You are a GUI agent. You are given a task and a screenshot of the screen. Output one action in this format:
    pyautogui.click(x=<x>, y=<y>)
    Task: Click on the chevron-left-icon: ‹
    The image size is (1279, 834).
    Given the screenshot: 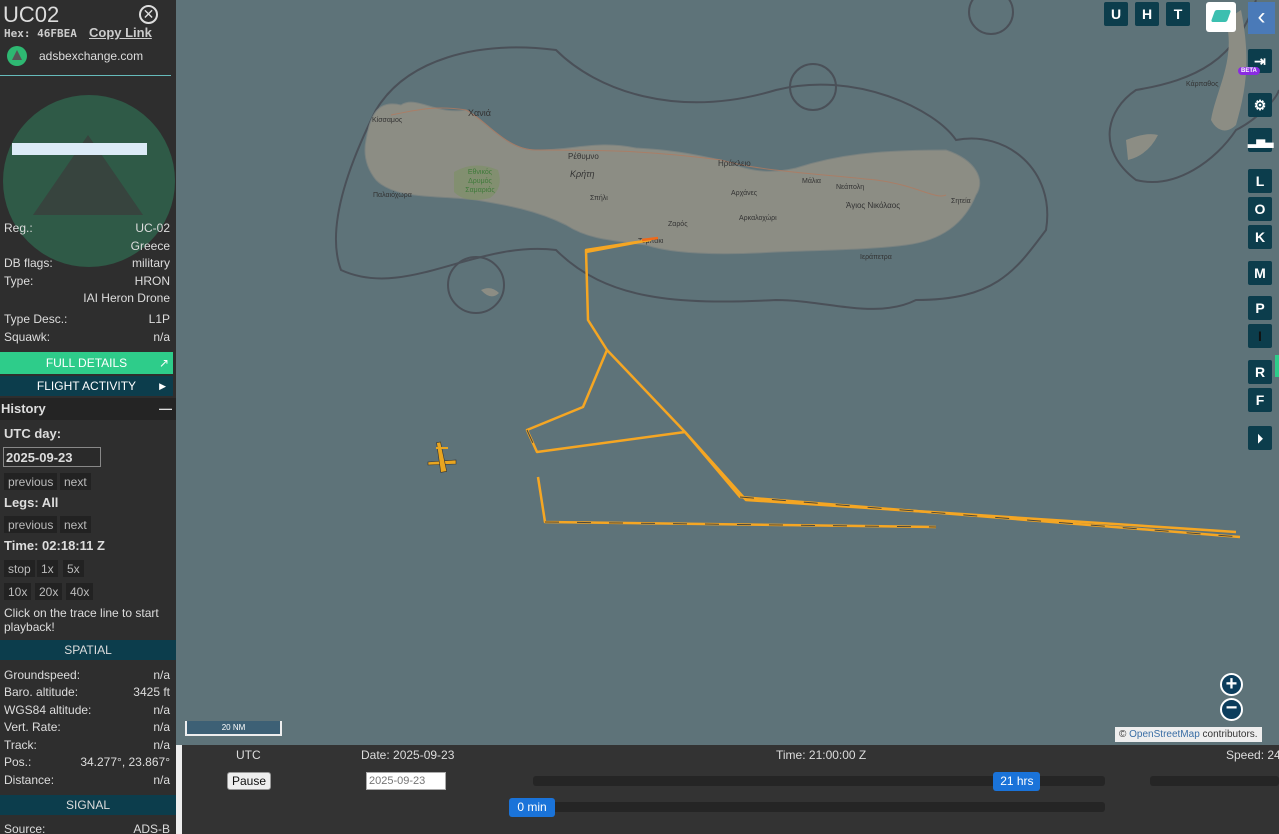 What is the action you would take?
    pyautogui.click(x=1261, y=16)
    